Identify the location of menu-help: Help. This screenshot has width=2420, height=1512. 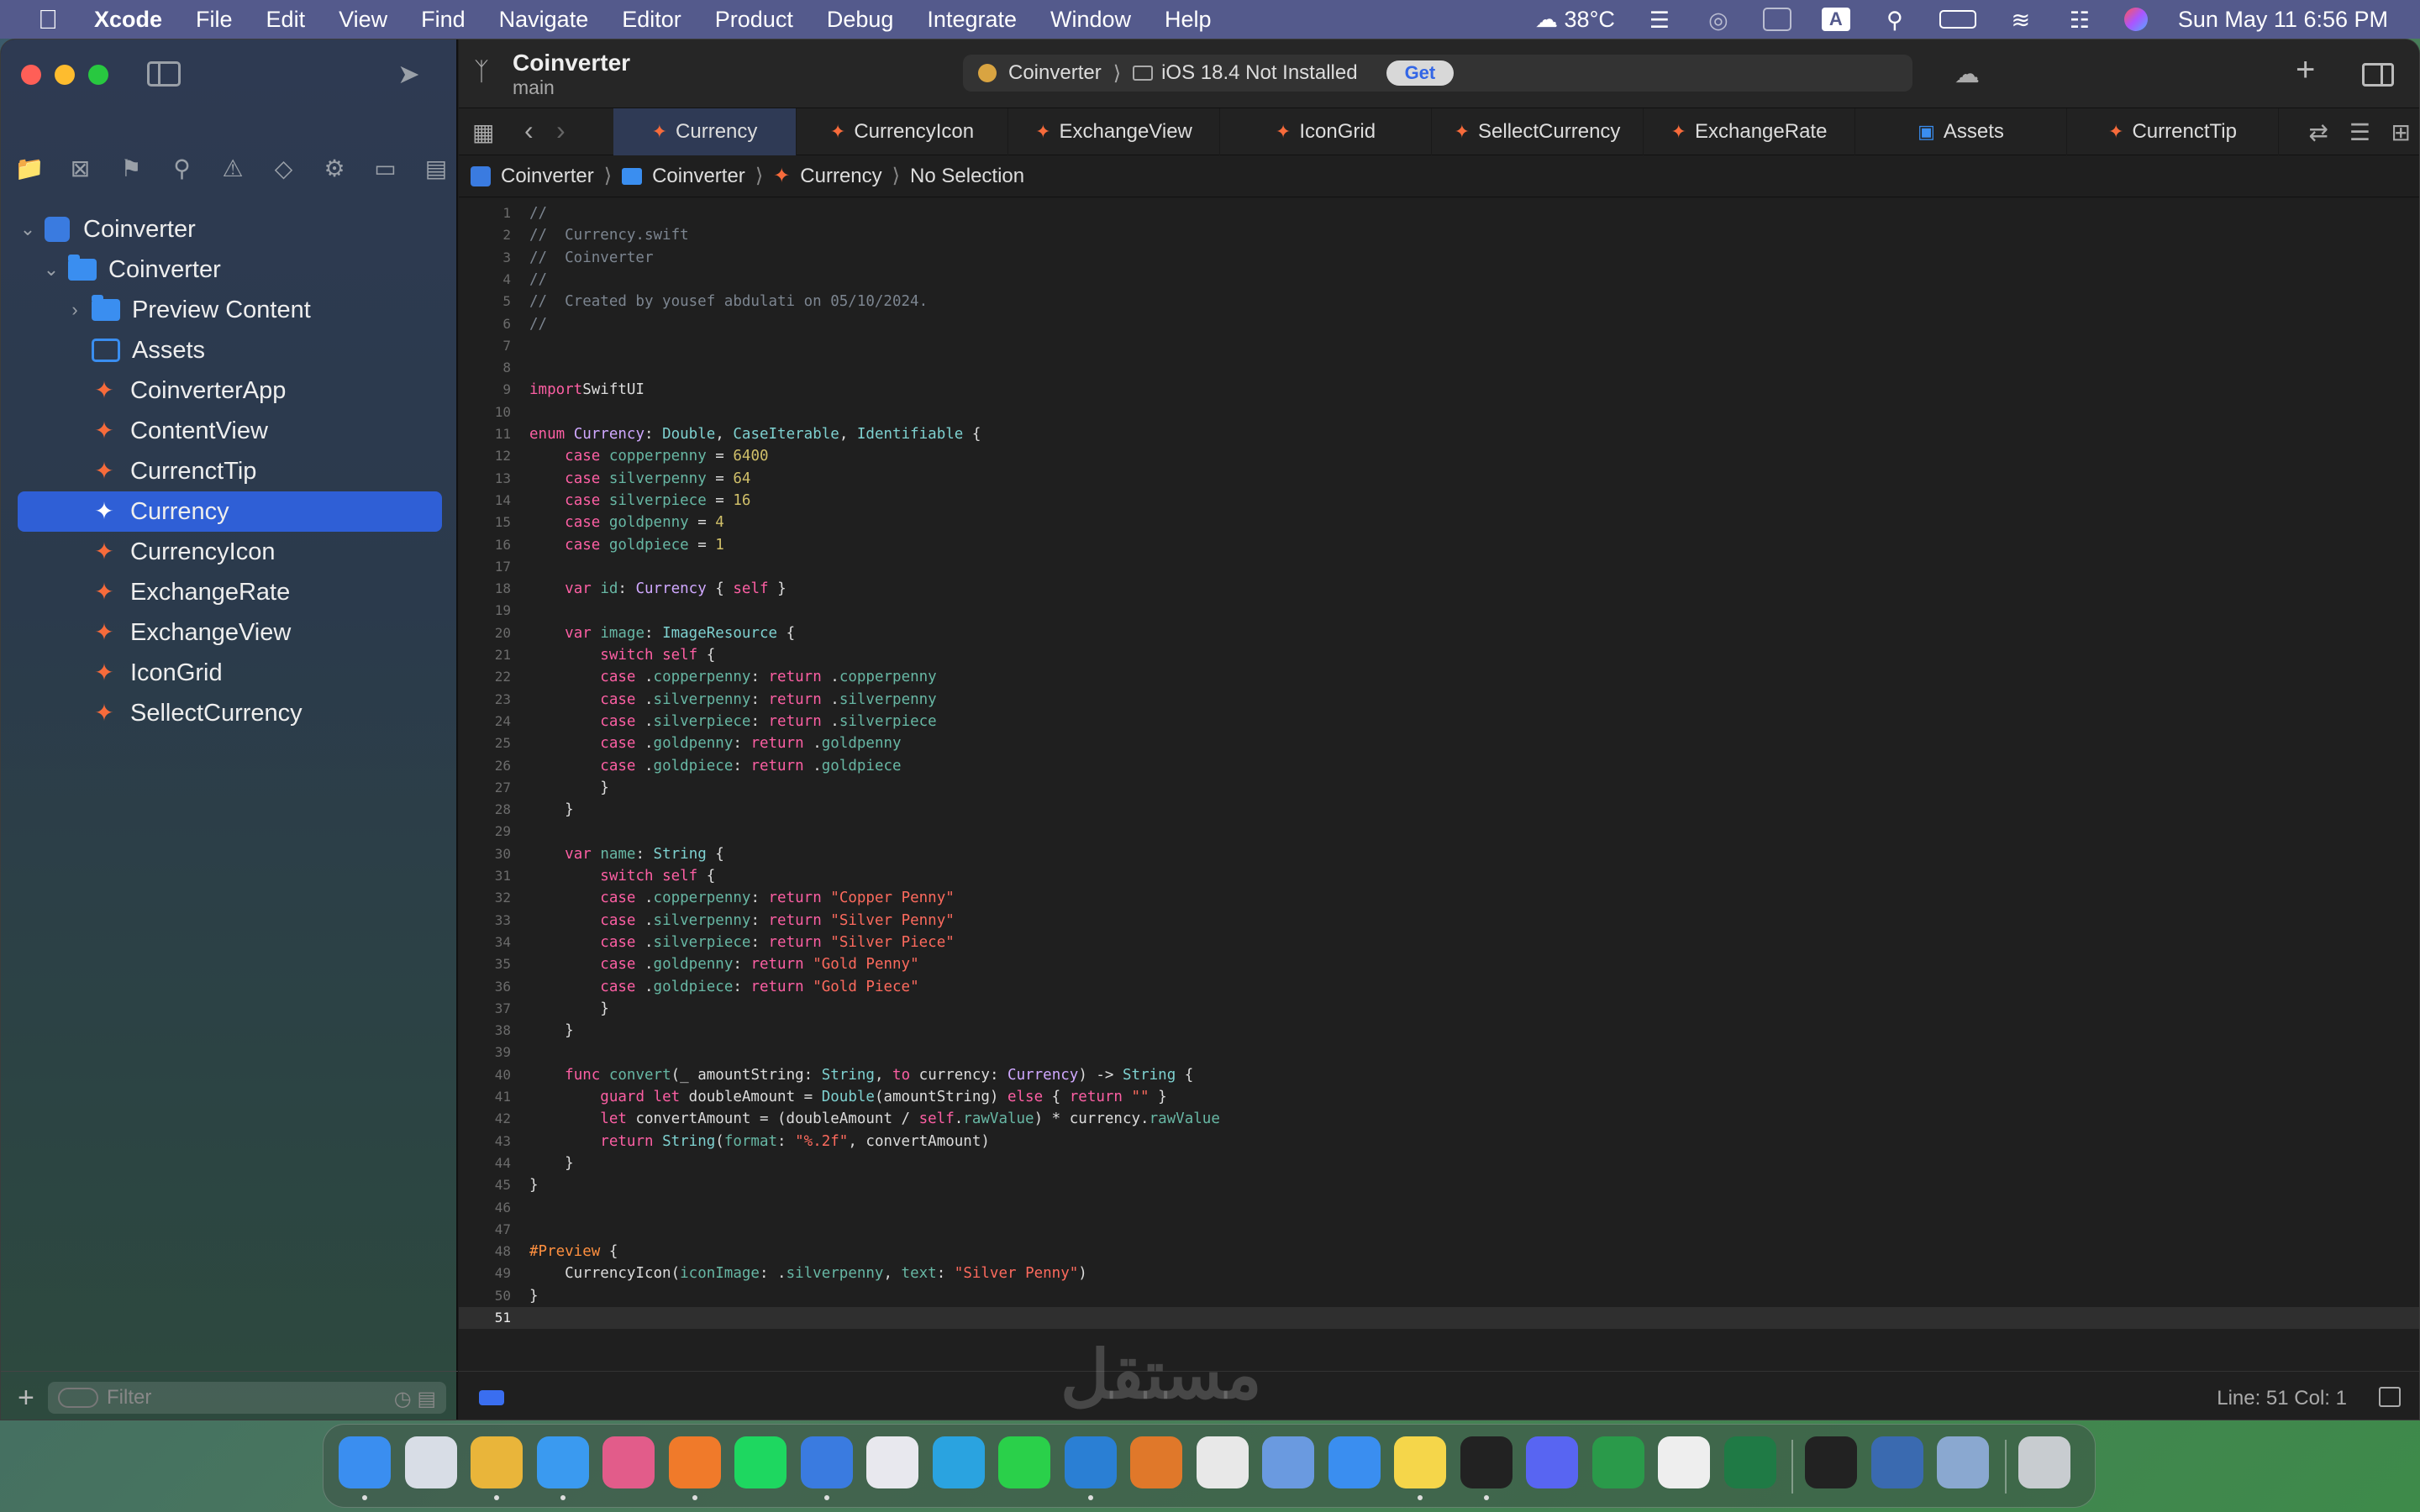
(1188, 20).